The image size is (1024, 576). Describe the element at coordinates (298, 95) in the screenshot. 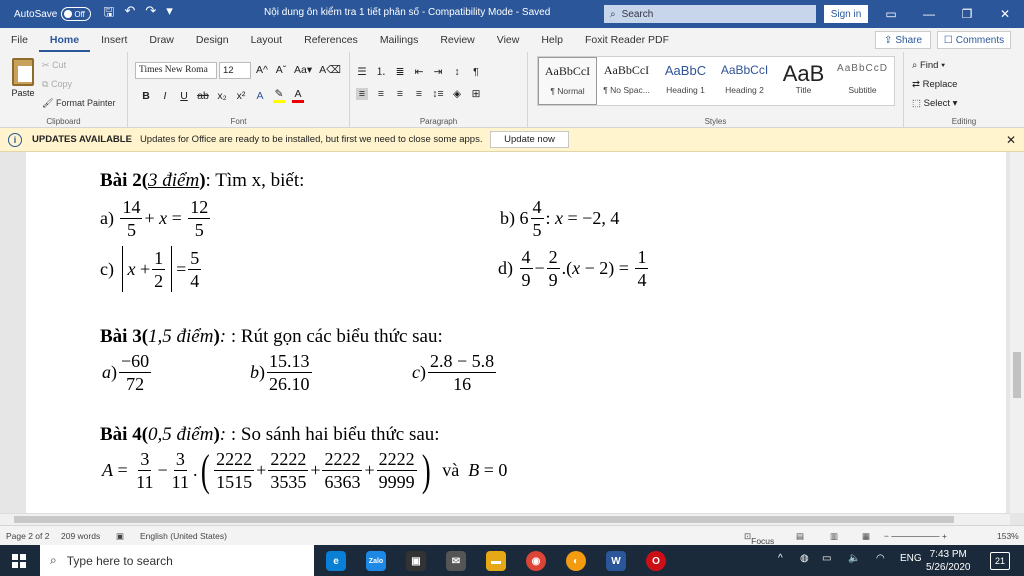

I see `font-color-icon: A` at that location.